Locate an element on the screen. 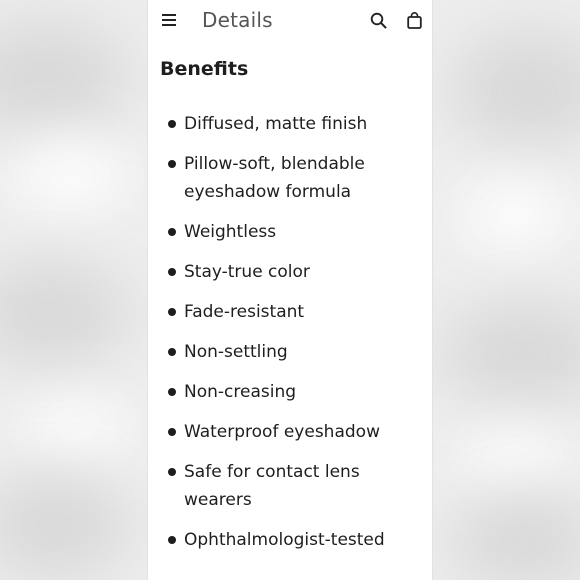 This screenshot has width=580, height=580. list-item: Ophthalmologist-tested is located at coordinates (294, 540).